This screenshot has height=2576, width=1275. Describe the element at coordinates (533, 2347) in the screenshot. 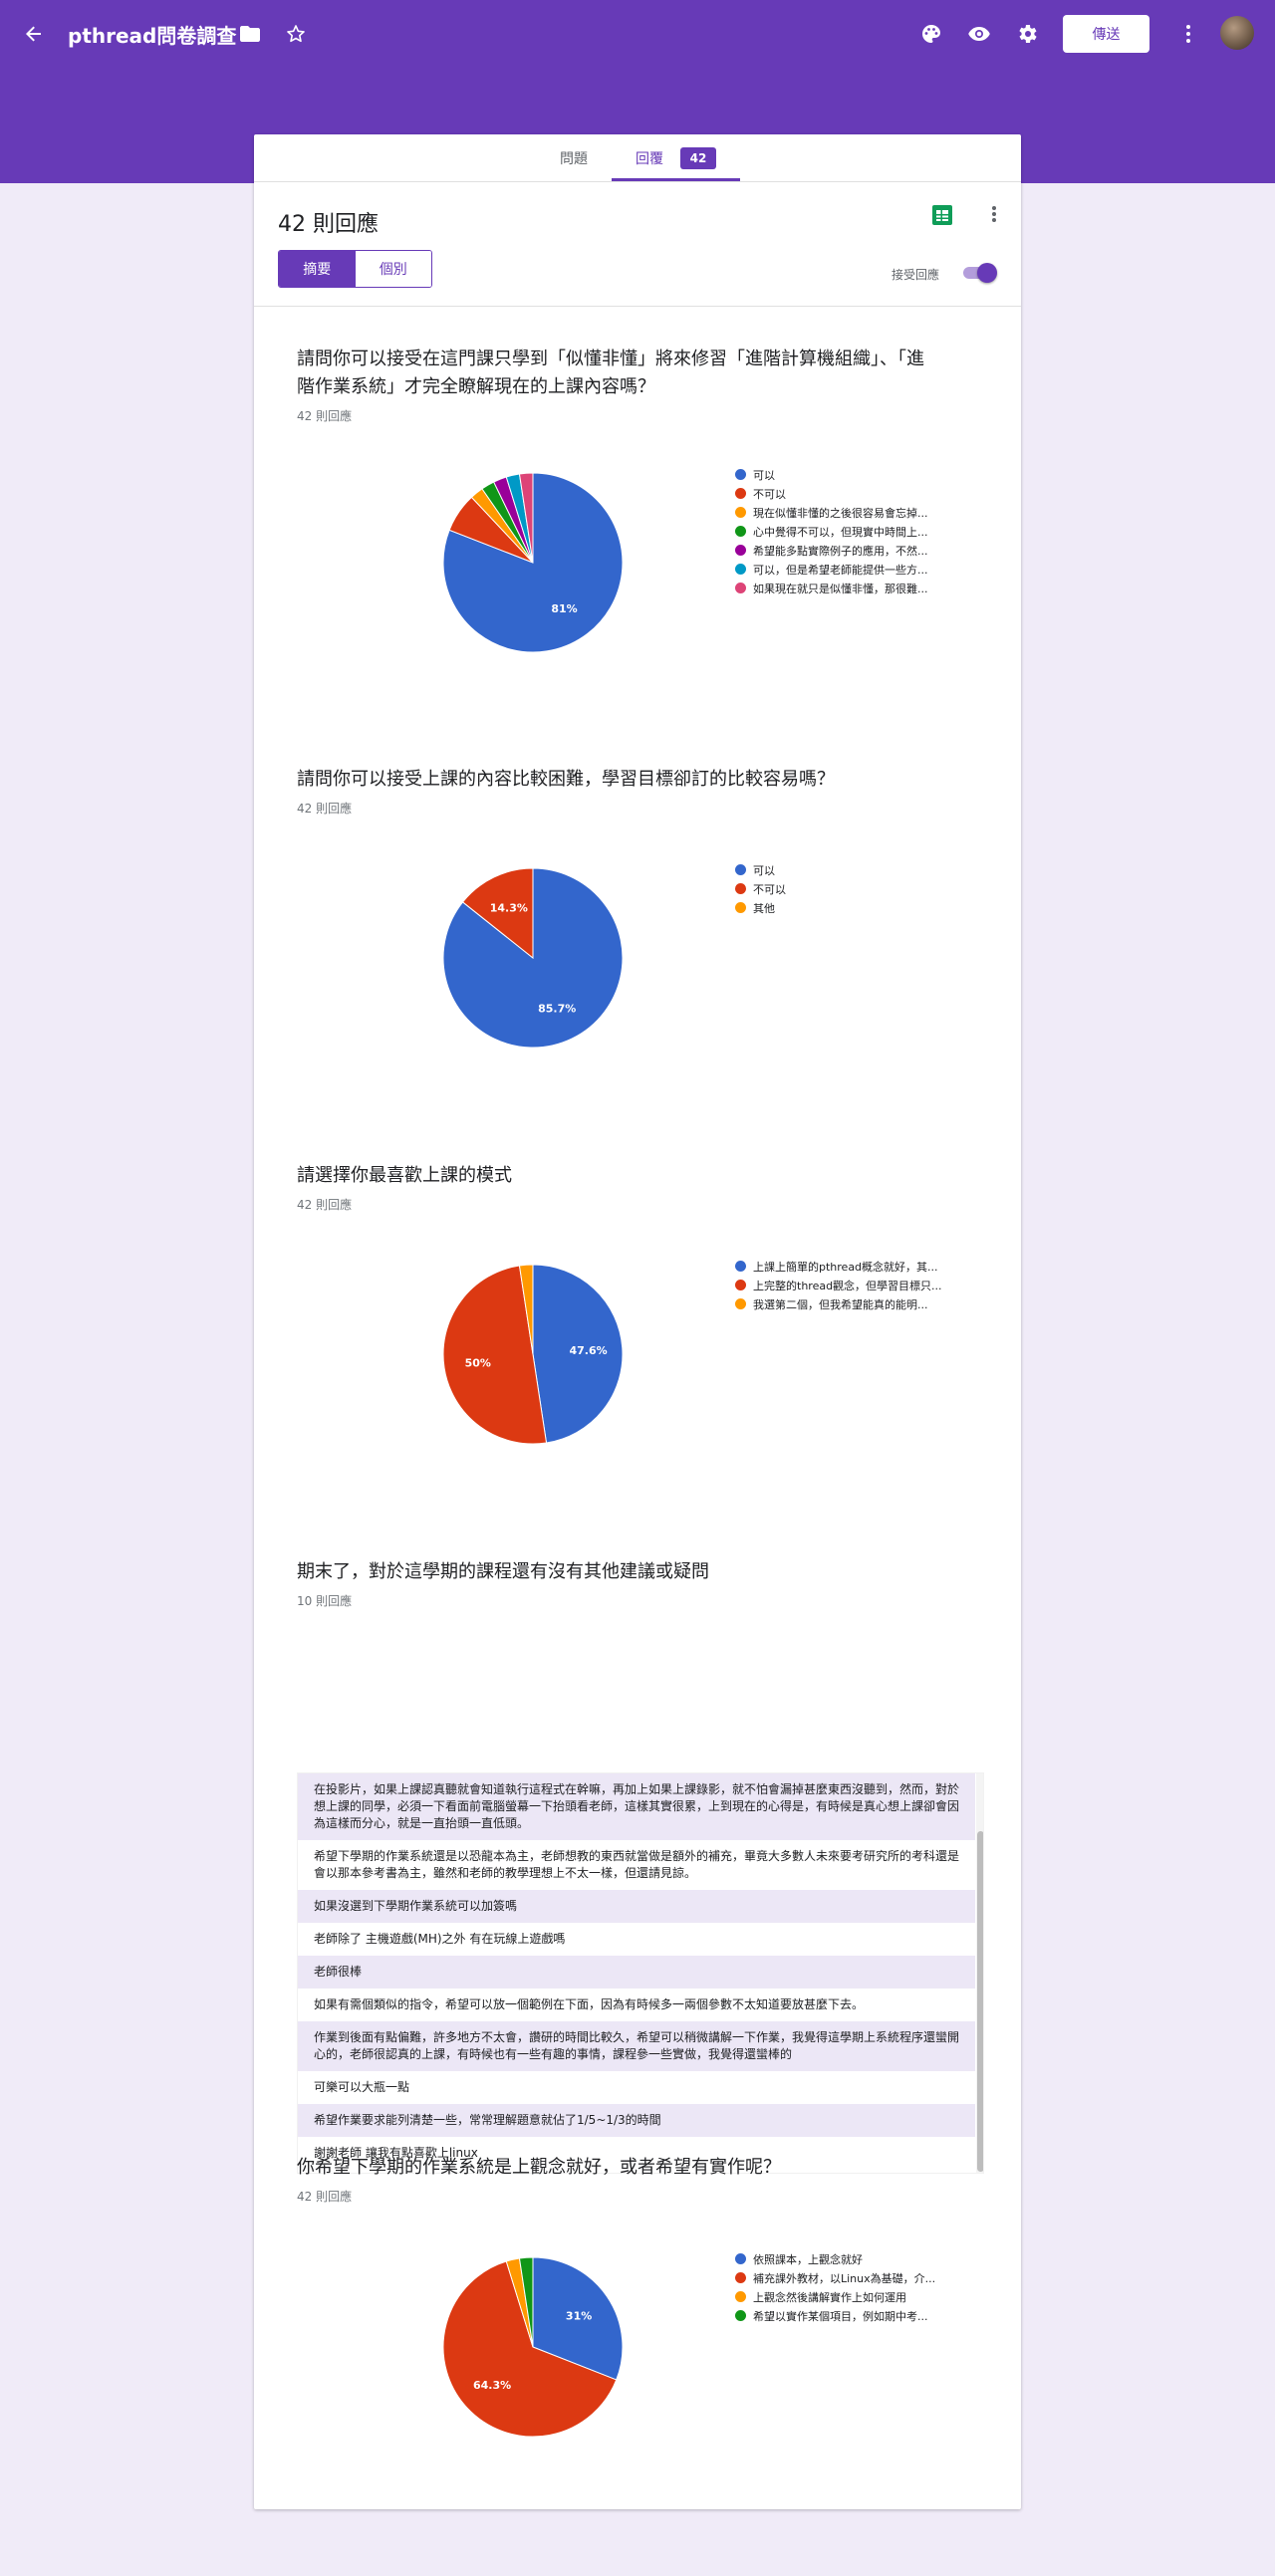

I see `pie-chart-4: 31% 64.3%` at that location.